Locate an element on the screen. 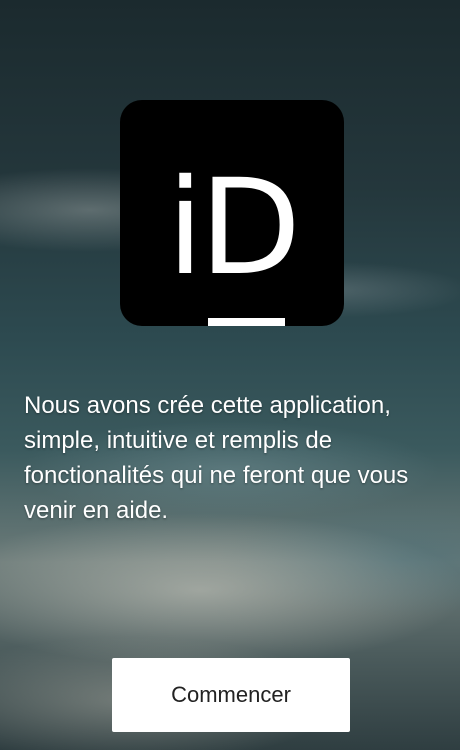  logo-underline is located at coordinates (246, 322).